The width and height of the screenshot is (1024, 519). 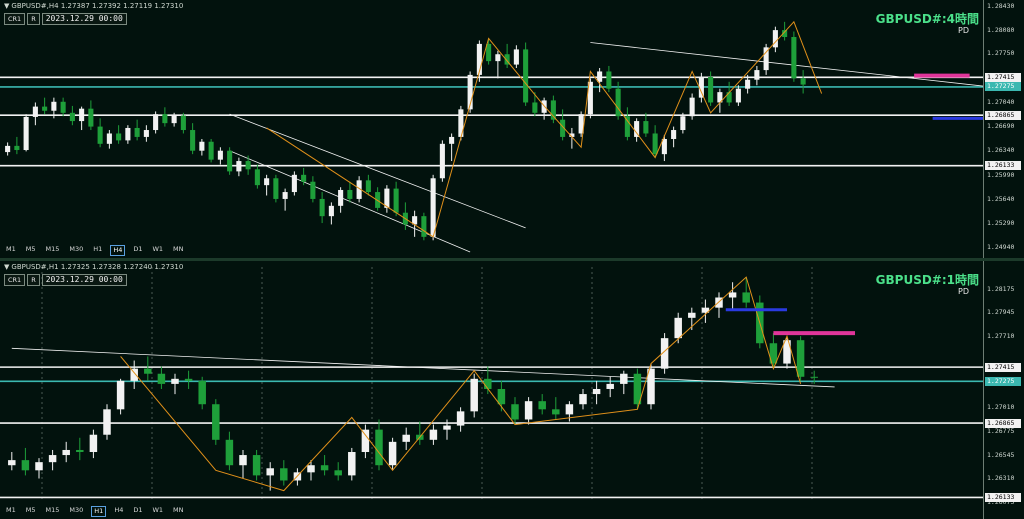 I want to click on price-tick: 1.26545, so click(x=1001, y=454).